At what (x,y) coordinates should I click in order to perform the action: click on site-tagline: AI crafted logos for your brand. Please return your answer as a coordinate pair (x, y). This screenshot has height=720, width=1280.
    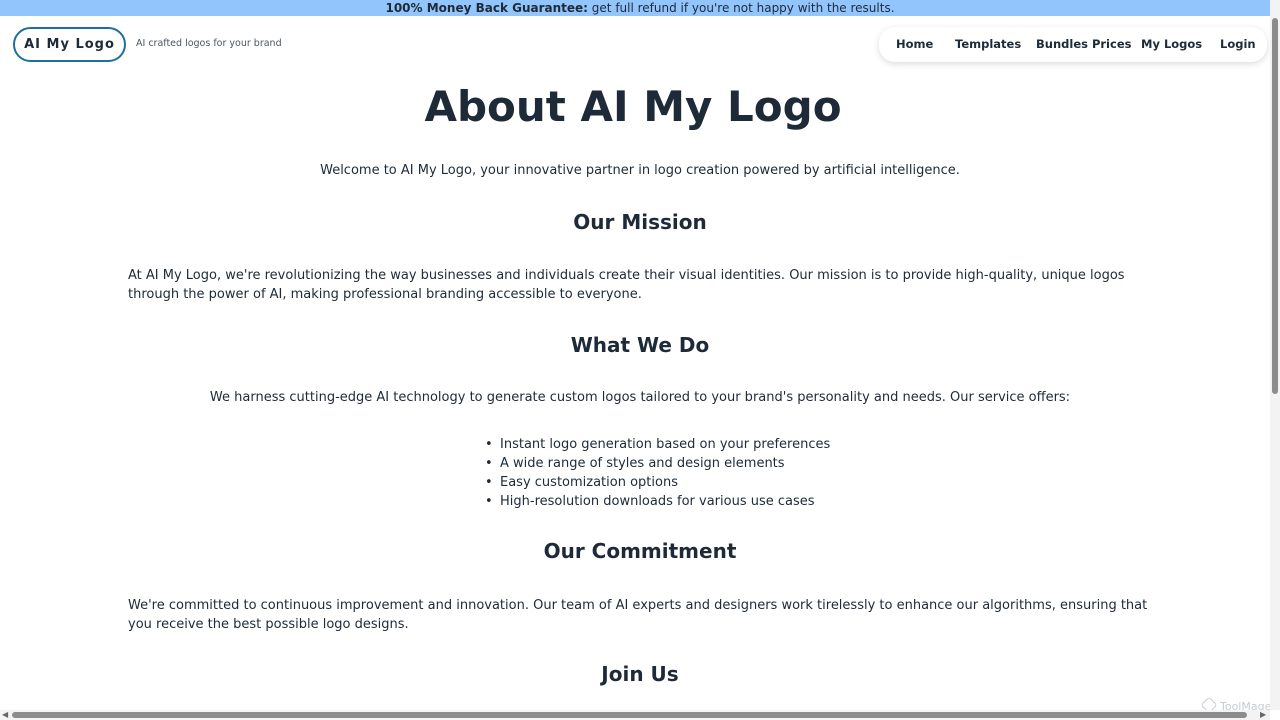
    Looking at the image, I should click on (209, 43).